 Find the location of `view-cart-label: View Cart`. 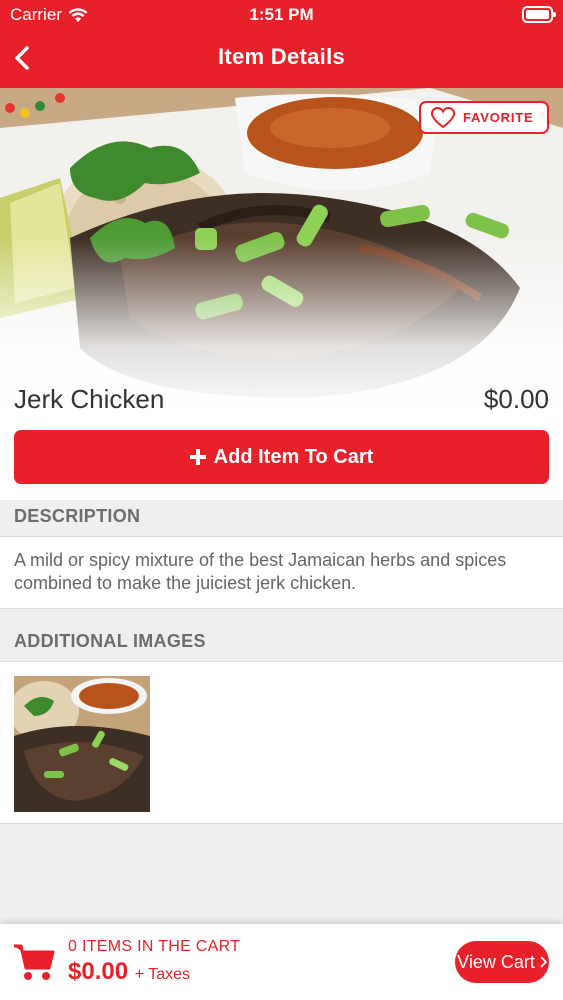

view-cart-label: View Cart is located at coordinates (496, 961).